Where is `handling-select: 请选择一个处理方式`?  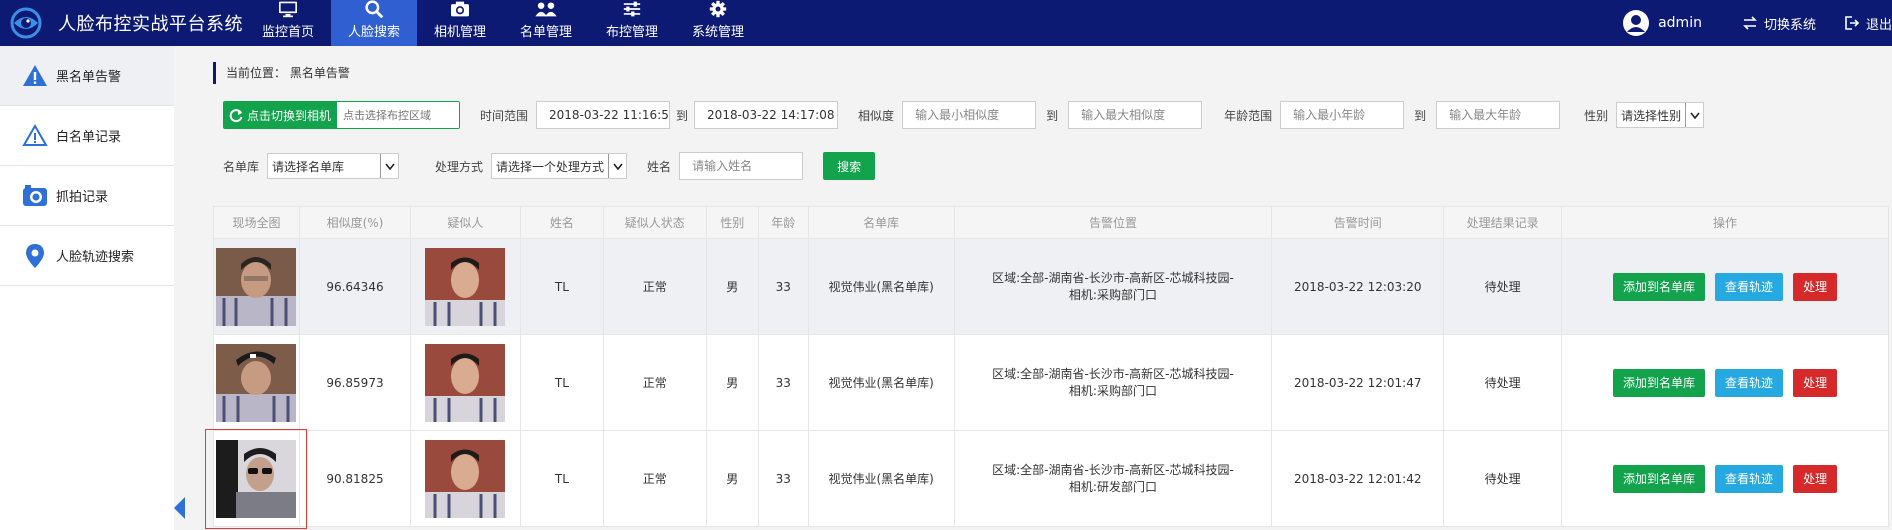 handling-select: 请选择一个处理方式 is located at coordinates (559, 166).